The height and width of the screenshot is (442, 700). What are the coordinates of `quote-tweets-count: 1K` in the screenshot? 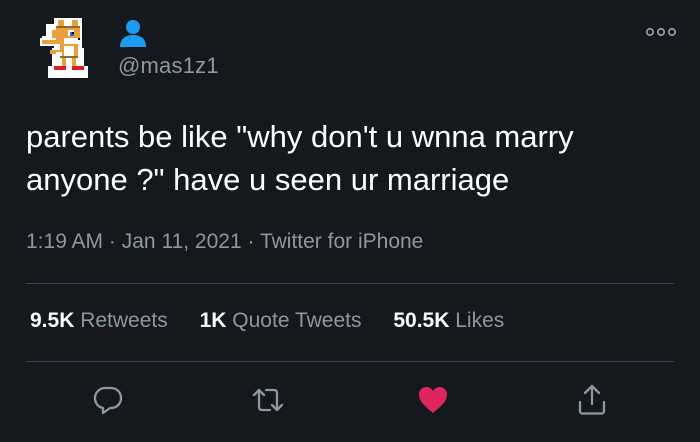 It's located at (213, 320).